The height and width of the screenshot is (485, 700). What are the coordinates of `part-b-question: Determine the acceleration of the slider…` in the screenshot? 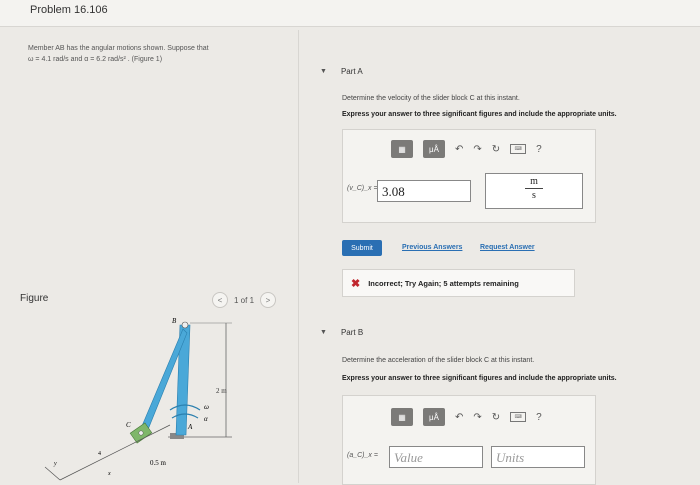 It's located at (438, 360).